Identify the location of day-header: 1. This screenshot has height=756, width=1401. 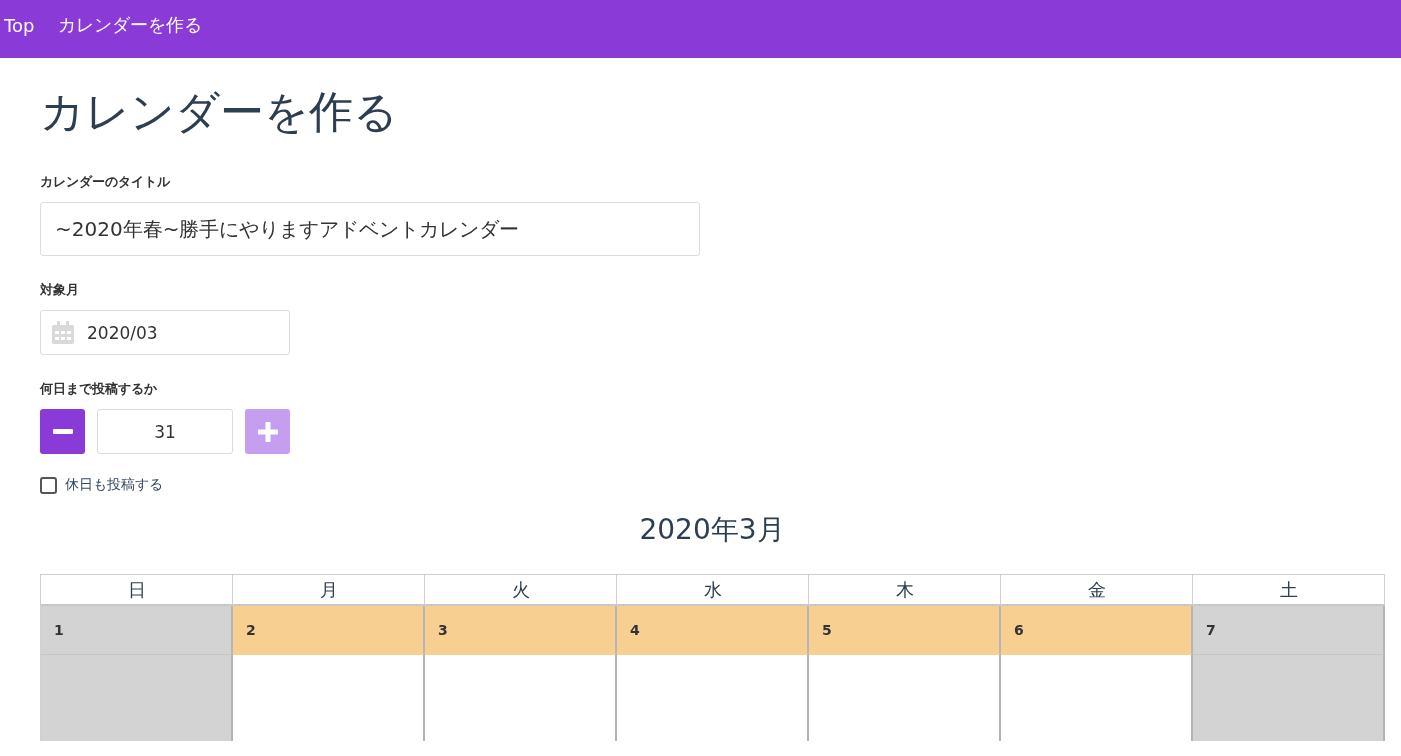
(137, 630).